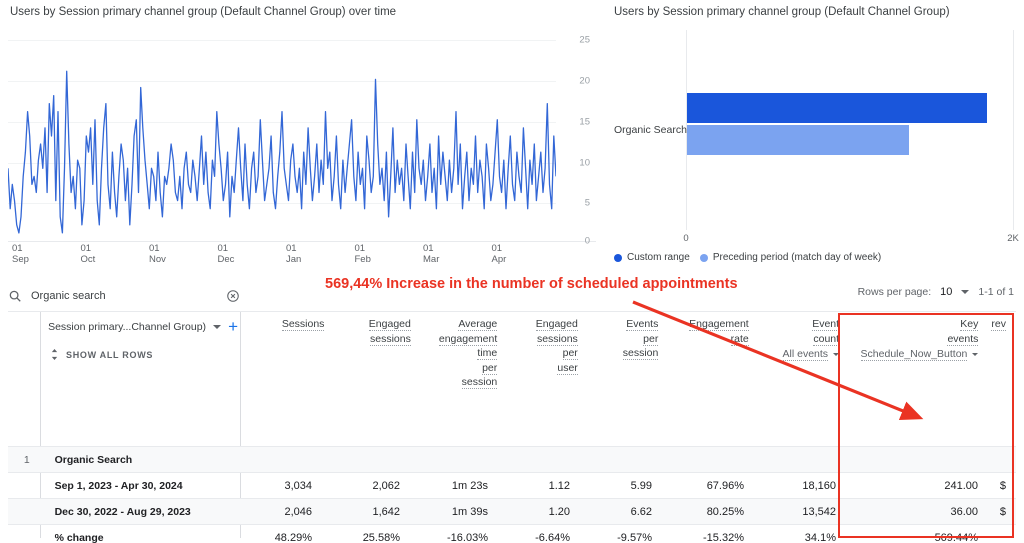  I want to click on search-bar: Organic search, so click(124, 296).